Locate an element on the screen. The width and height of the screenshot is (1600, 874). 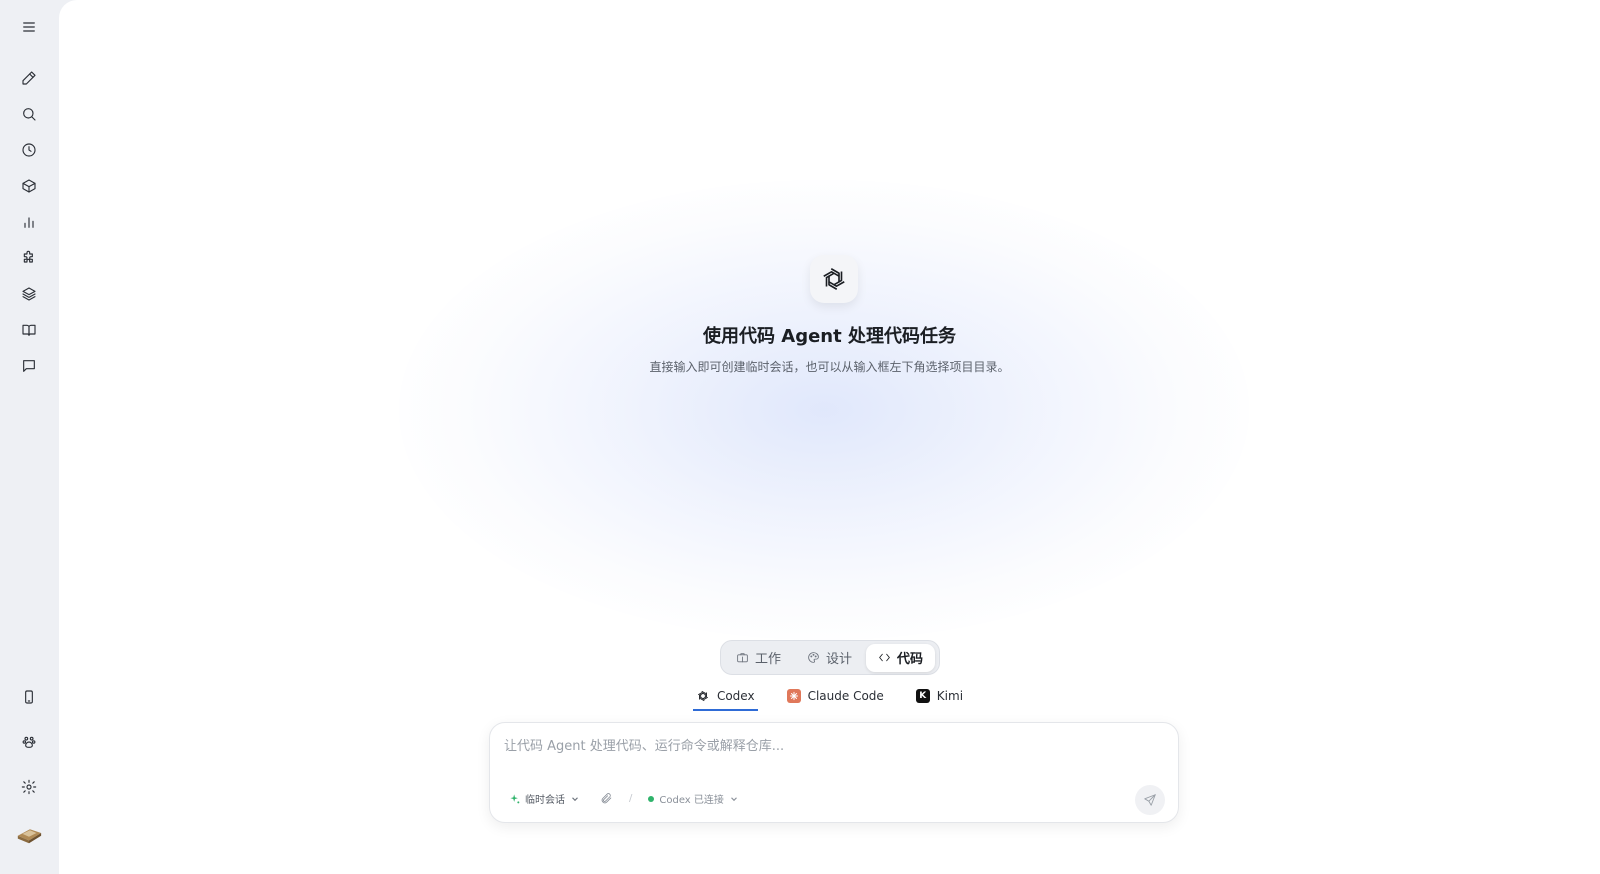
composer: 临时会话 / Codex 已连接 is located at coordinates (834, 772).